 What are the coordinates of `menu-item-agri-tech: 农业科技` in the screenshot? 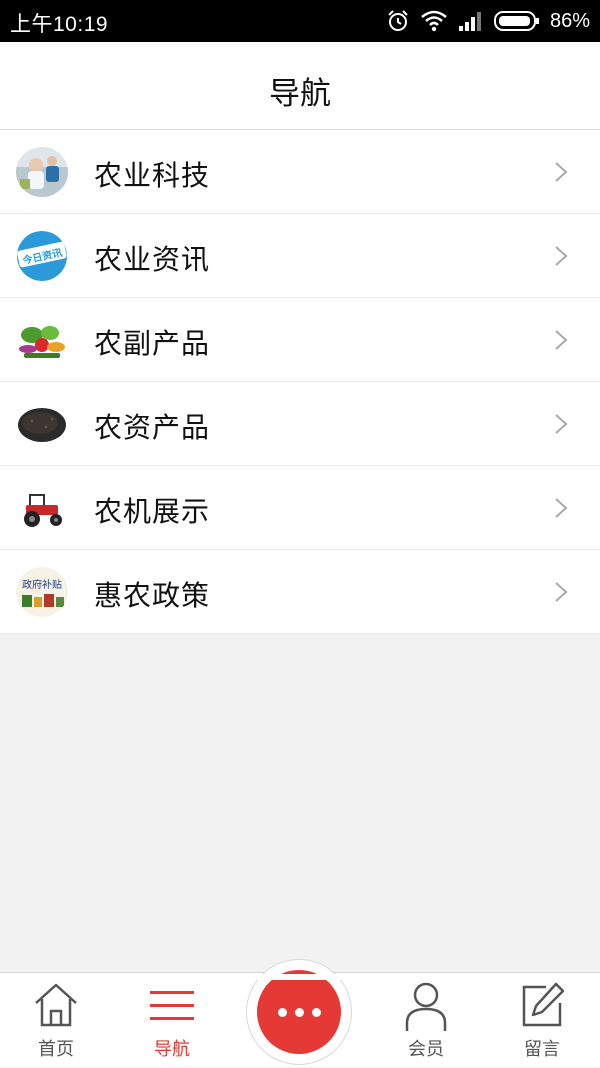 It's located at (300, 172).